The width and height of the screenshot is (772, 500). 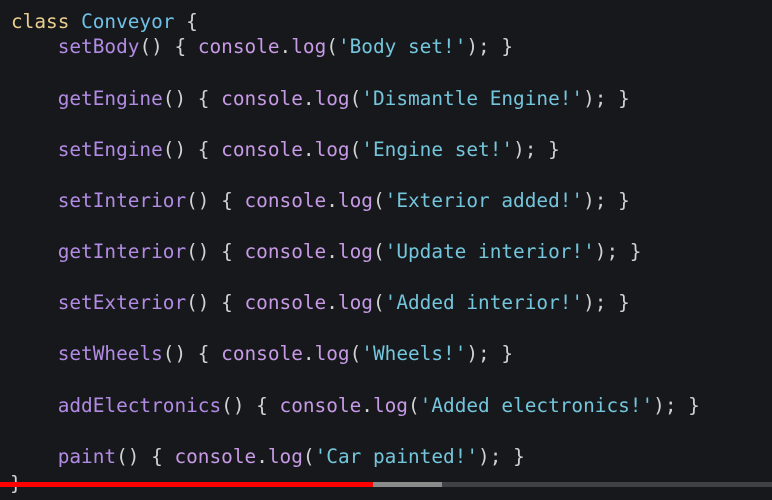 What do you see at coordinates (186, 21) in the screenshot?
I see `open-brace: {` at bounding box center [186, 21].